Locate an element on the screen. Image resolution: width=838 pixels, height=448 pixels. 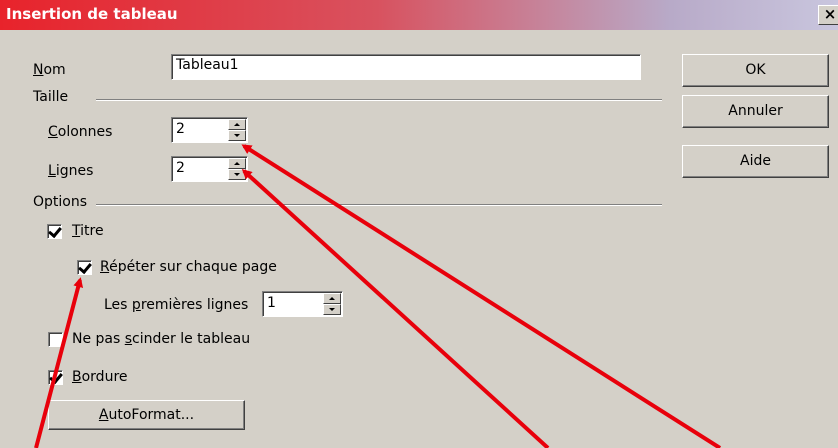
border-checkbox is located at coordinates (55, 377).